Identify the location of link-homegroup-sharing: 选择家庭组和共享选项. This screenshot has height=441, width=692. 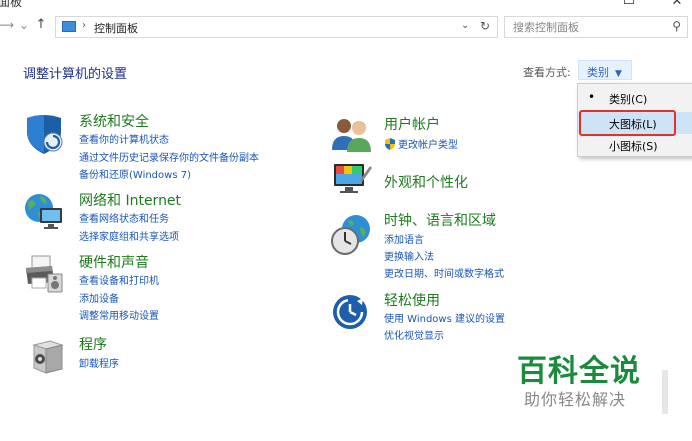
(129, 235).